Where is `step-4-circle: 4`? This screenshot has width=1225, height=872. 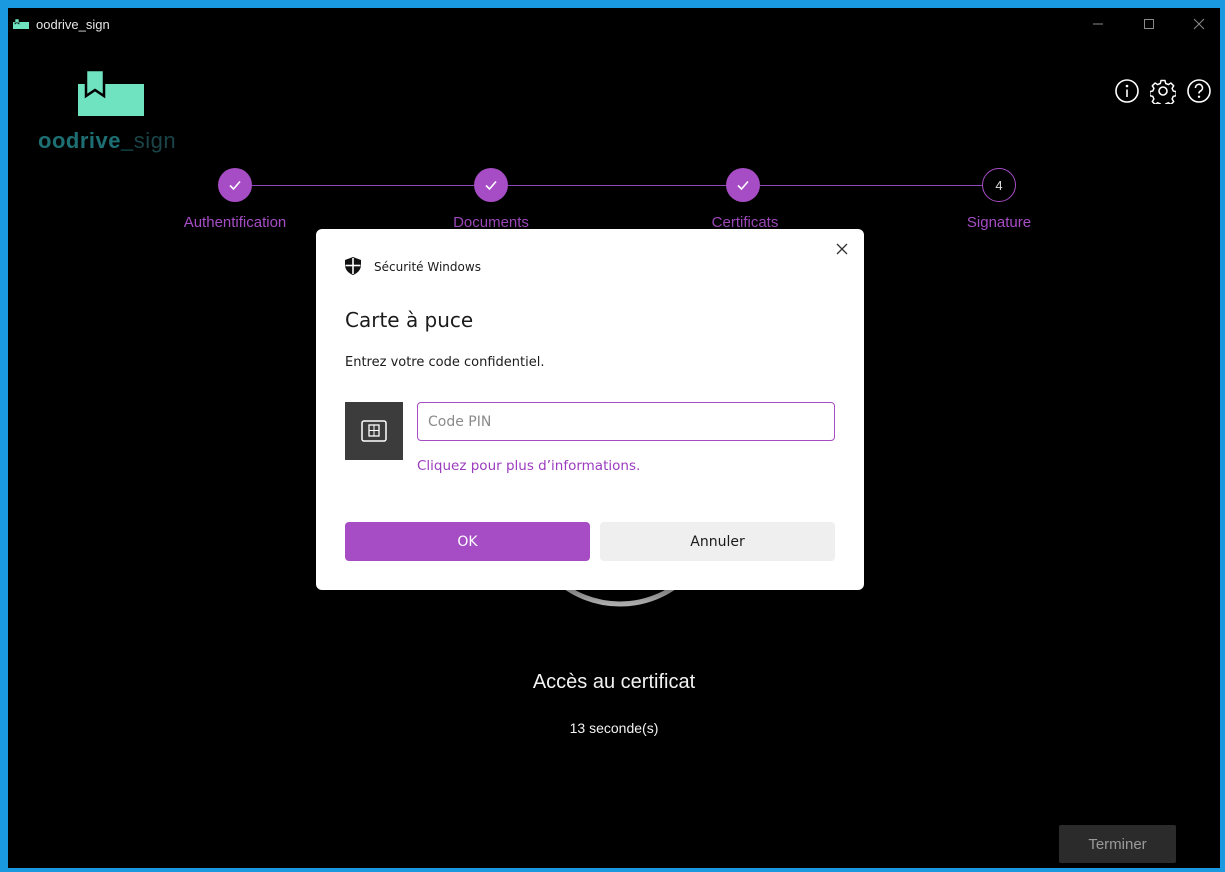 step-4-circle: 4 is located at coordinates (999, 185).